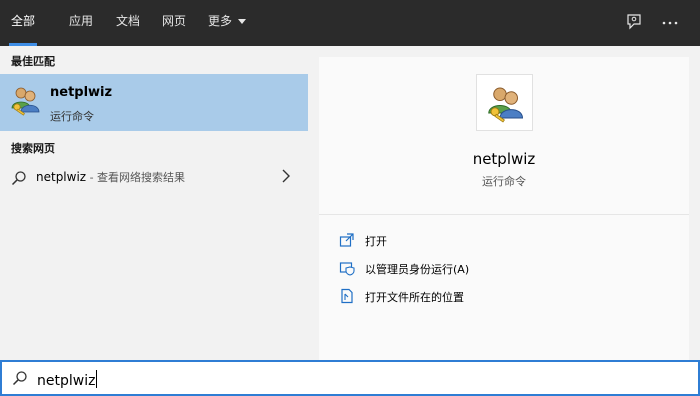 This screenshot has height=396, width=700. What do you see at coordinates (81, 23) in the screenshot?
I see `tab-apps: 应用` at bounding box center [81, 23].